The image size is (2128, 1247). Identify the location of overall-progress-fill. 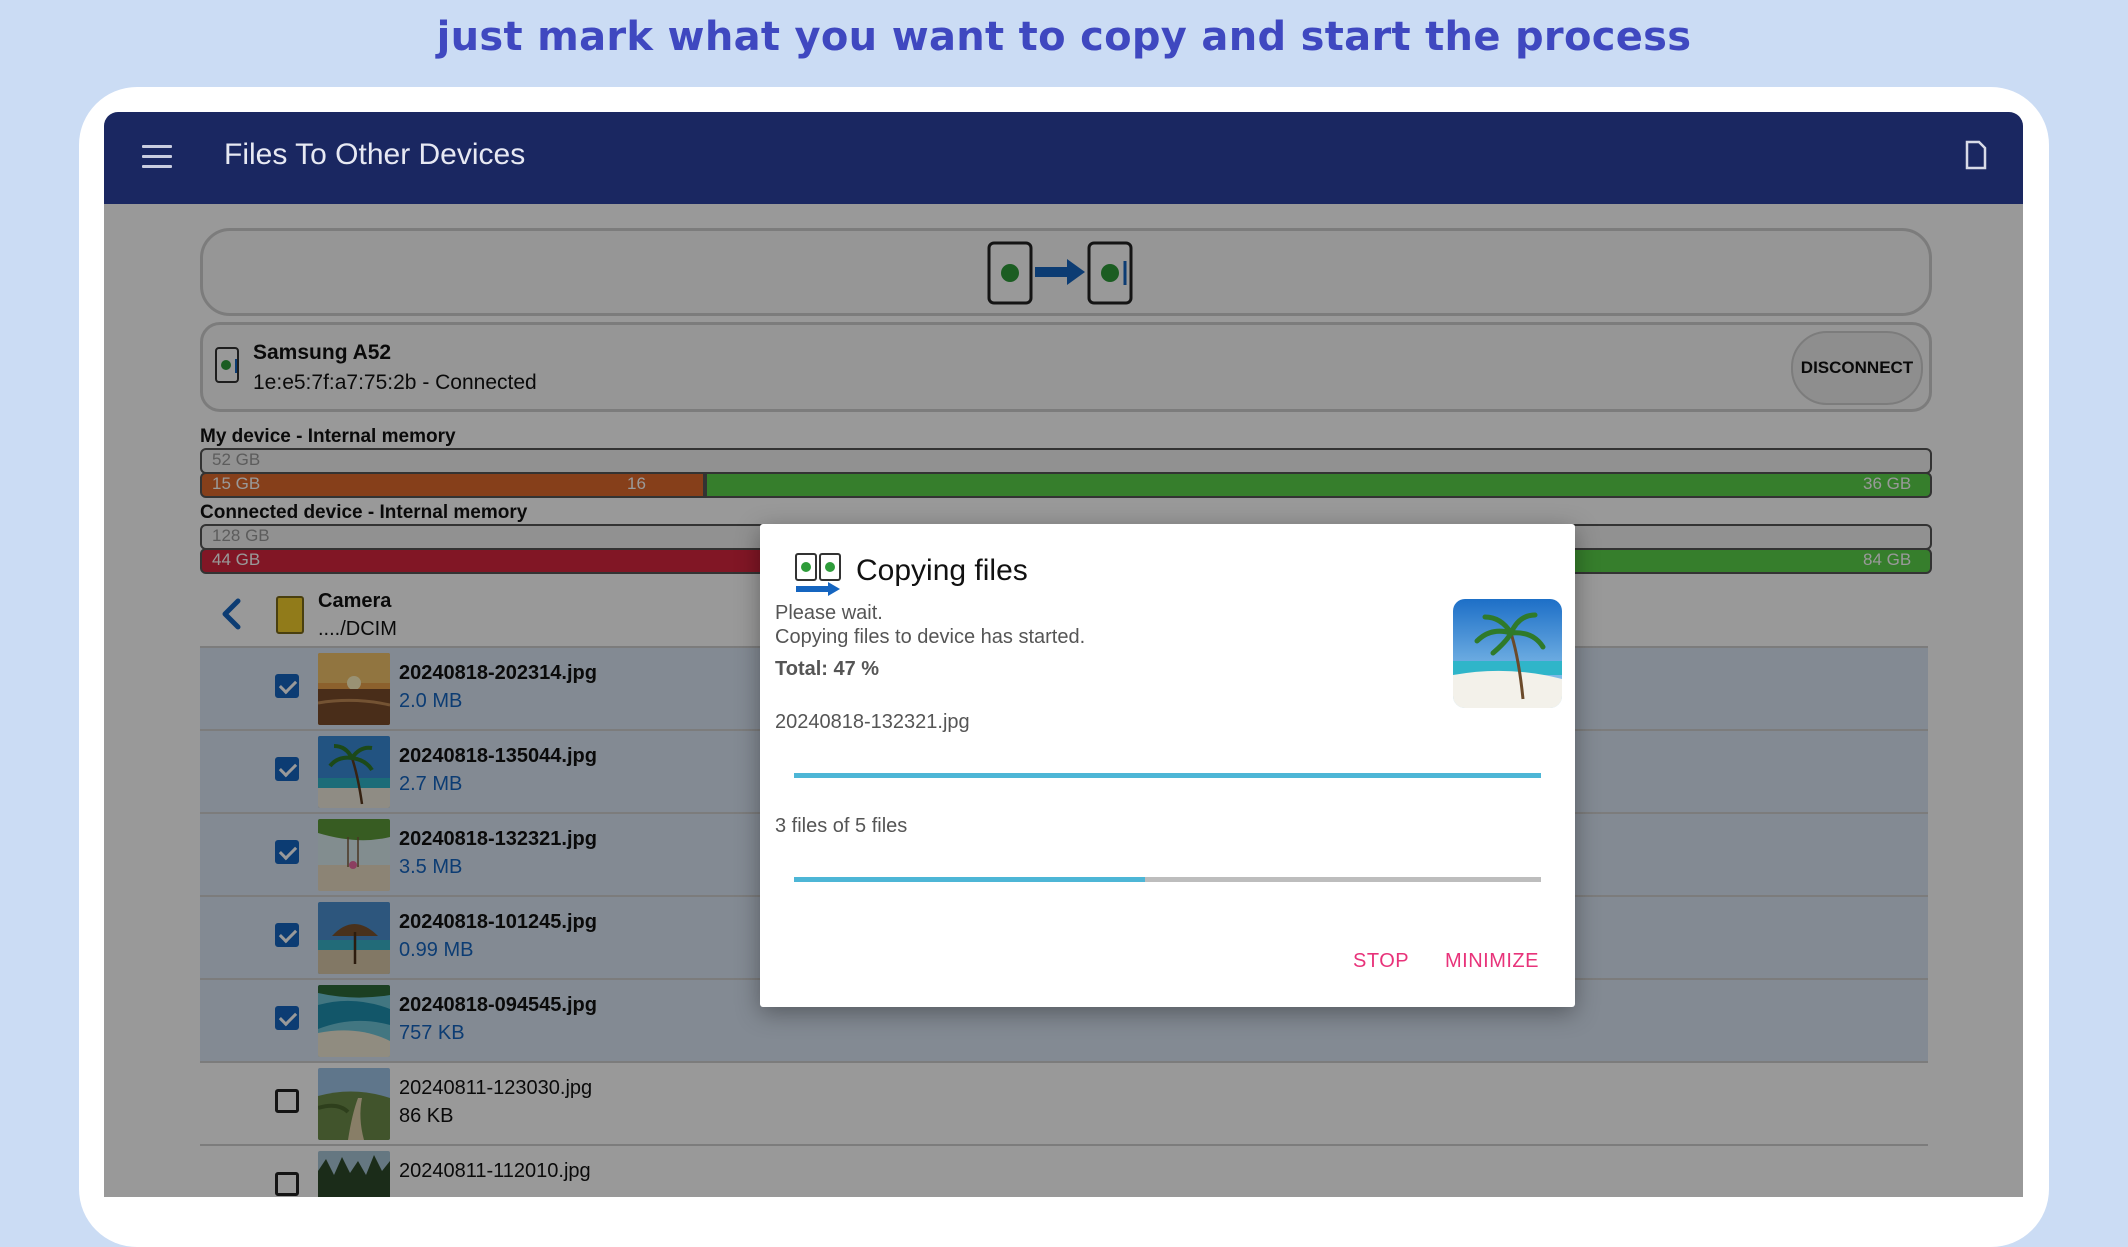
(970, 879).